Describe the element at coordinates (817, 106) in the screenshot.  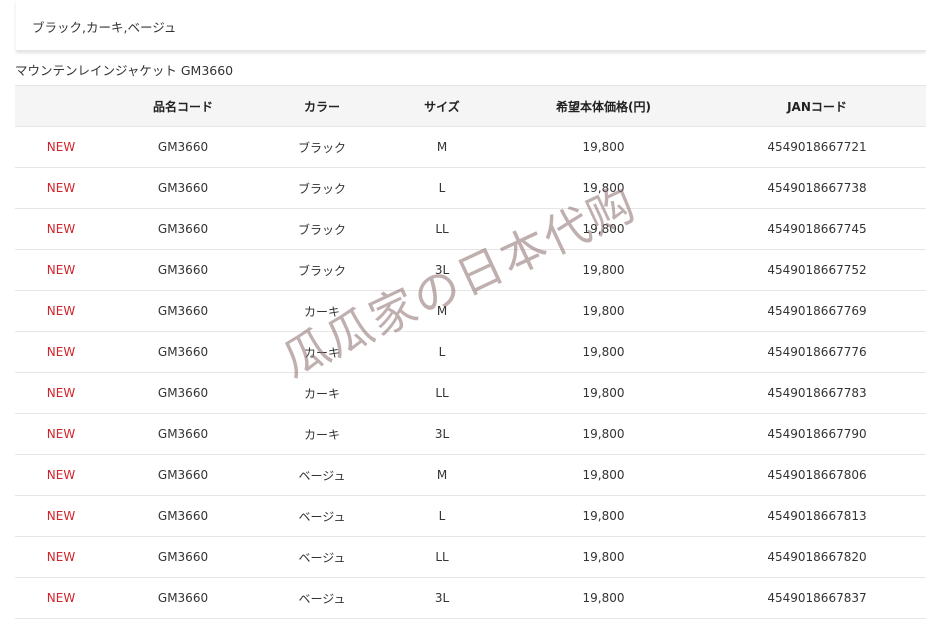
I see `header-jan-code: JANコード` at that location.